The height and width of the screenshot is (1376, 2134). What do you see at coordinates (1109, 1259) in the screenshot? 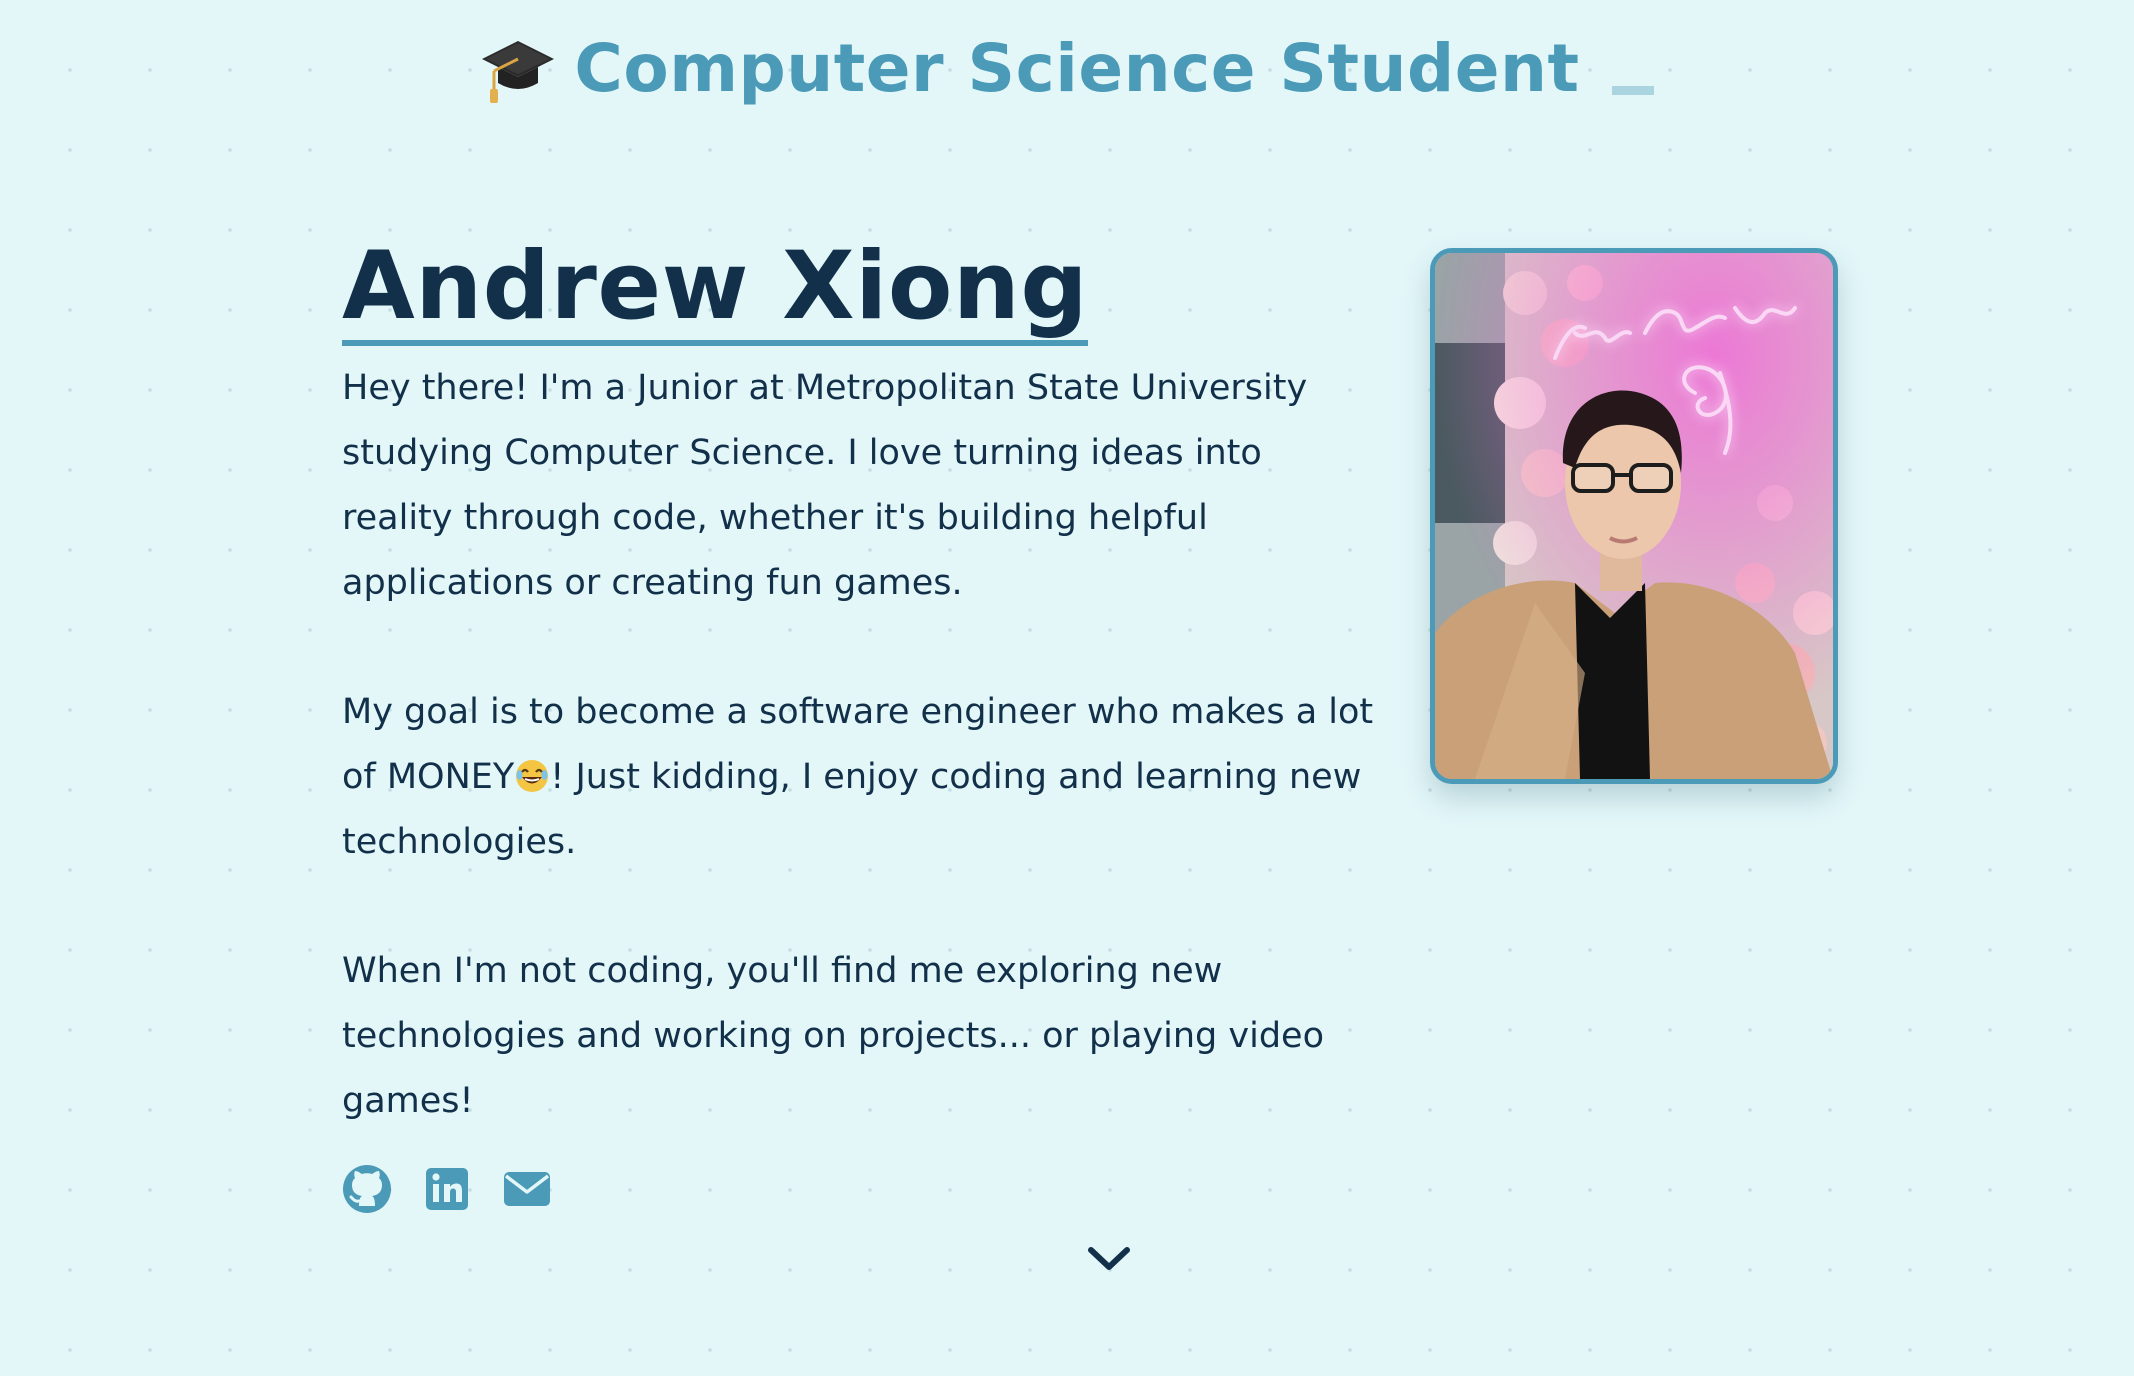
I see `scroll-down-chevron-icon` at bounding box center [1109, 1259].